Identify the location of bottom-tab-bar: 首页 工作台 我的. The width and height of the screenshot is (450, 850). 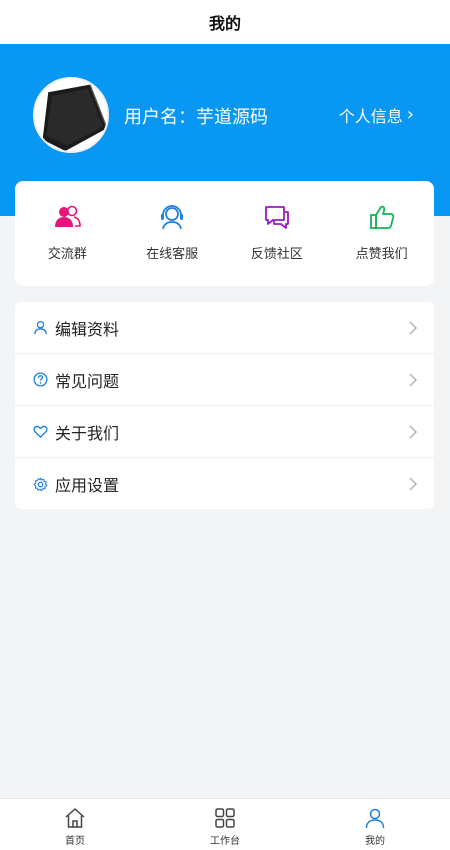
(225, 824).